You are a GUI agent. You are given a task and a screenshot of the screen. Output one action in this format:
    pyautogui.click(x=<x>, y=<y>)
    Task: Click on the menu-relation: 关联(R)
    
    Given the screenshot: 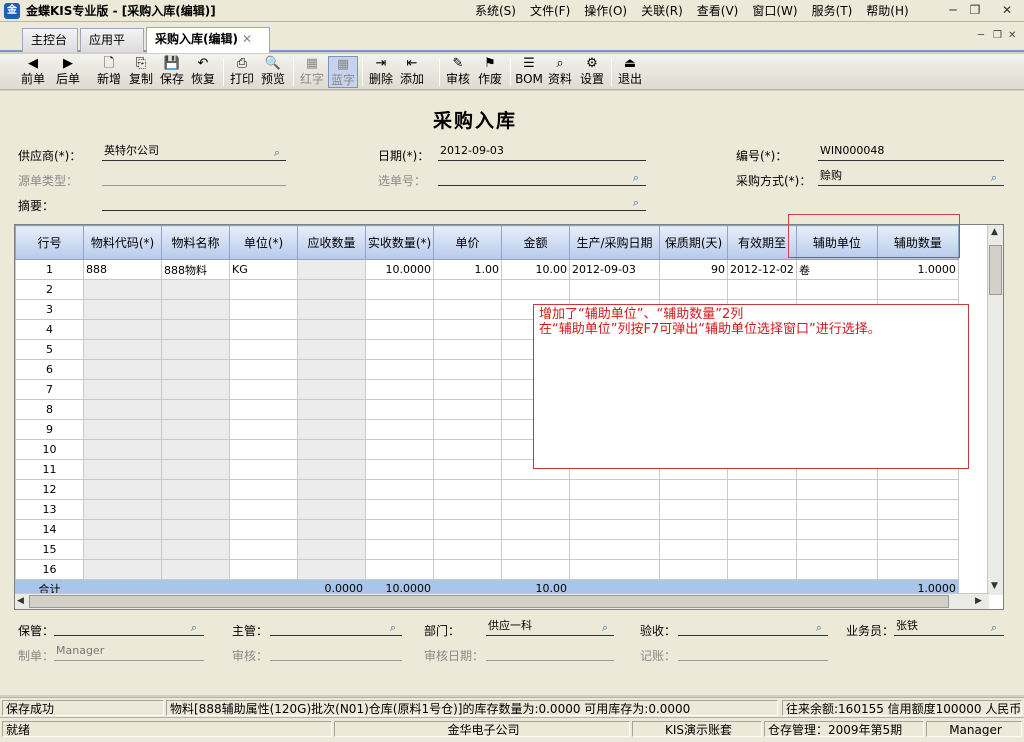 What is the action you would take?
    pyautogui.click(x=662, y=11)
    